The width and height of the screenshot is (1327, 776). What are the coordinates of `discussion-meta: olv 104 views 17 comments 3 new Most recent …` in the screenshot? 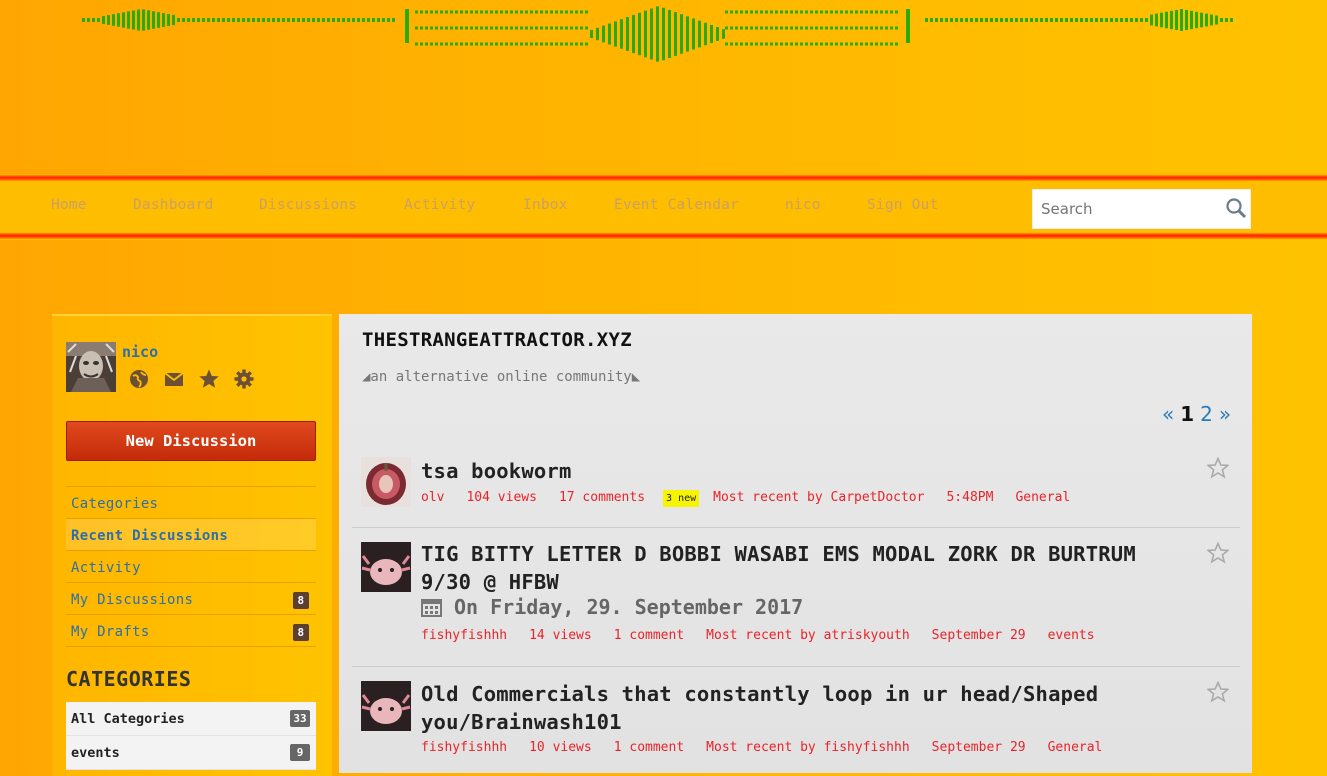 It's located at (756, 498).